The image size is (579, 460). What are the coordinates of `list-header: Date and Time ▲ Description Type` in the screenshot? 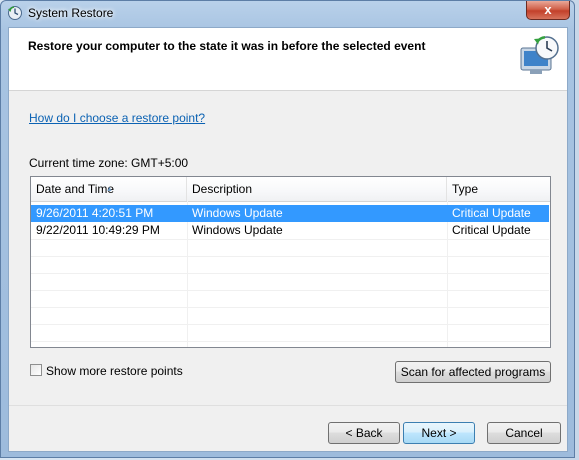 It's located at (290, 189).